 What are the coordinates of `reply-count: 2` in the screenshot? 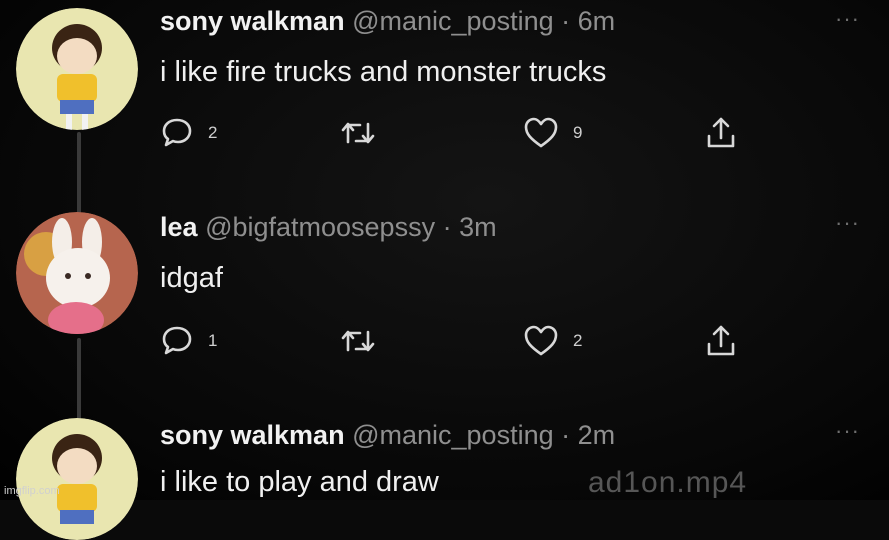 It's located at (213, 132).